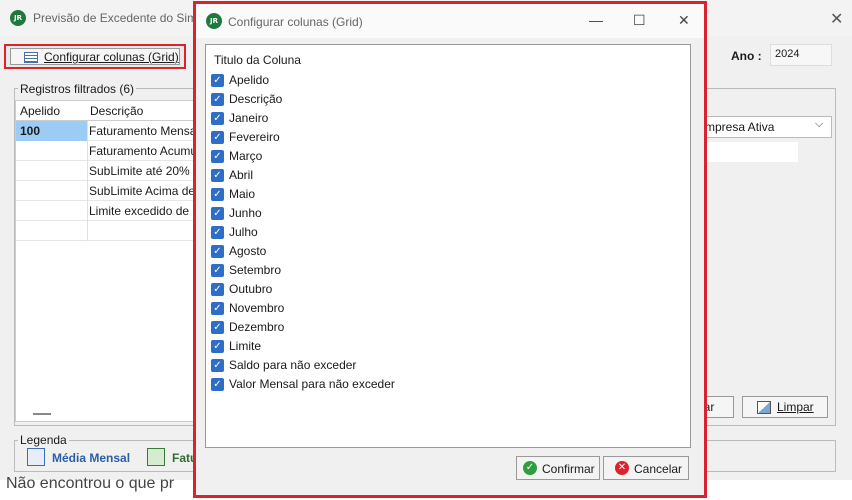  I want to click on table-row: SubLimite até 20%, so click(106, 171).